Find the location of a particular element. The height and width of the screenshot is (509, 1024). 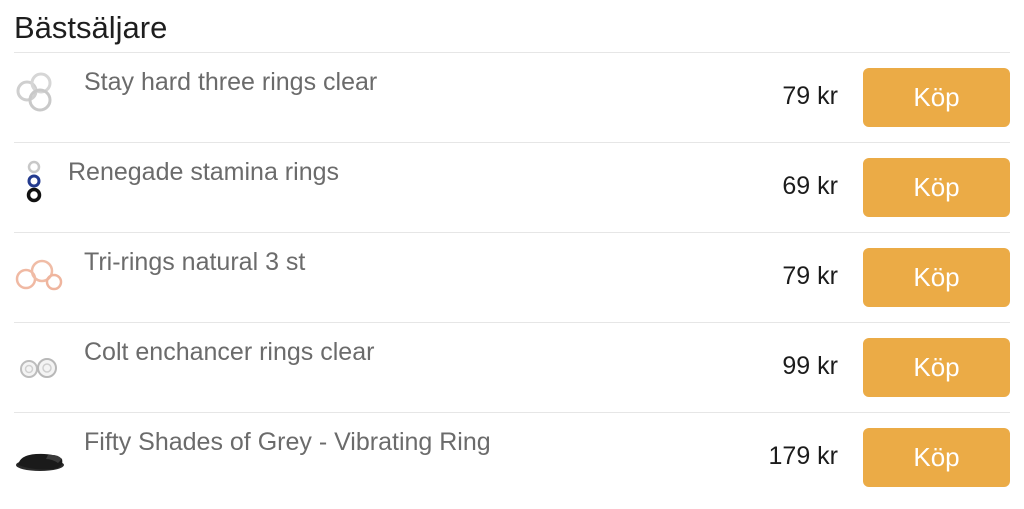

product-name: Renegade stamina rings is located at coordinates (203, 172).